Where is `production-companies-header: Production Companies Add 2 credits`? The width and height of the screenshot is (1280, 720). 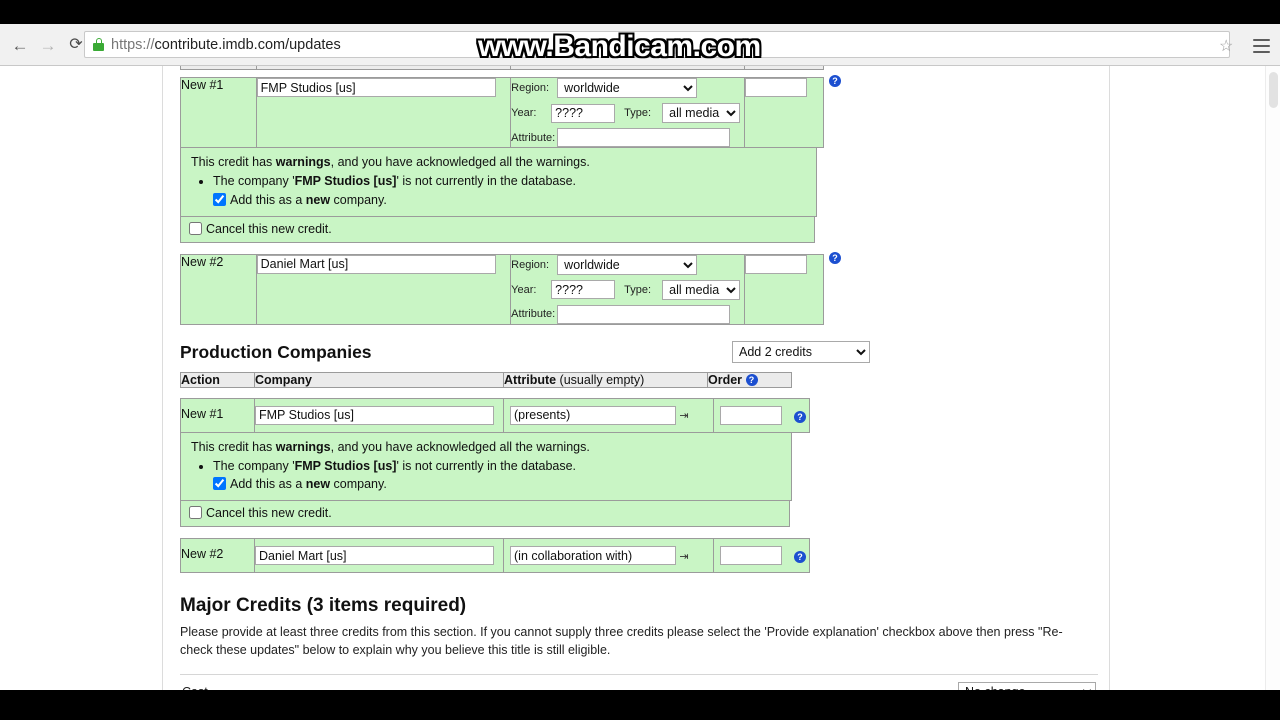 production-companies-header: Production Companies Add 2 credits is located at coordinates (525, 351).